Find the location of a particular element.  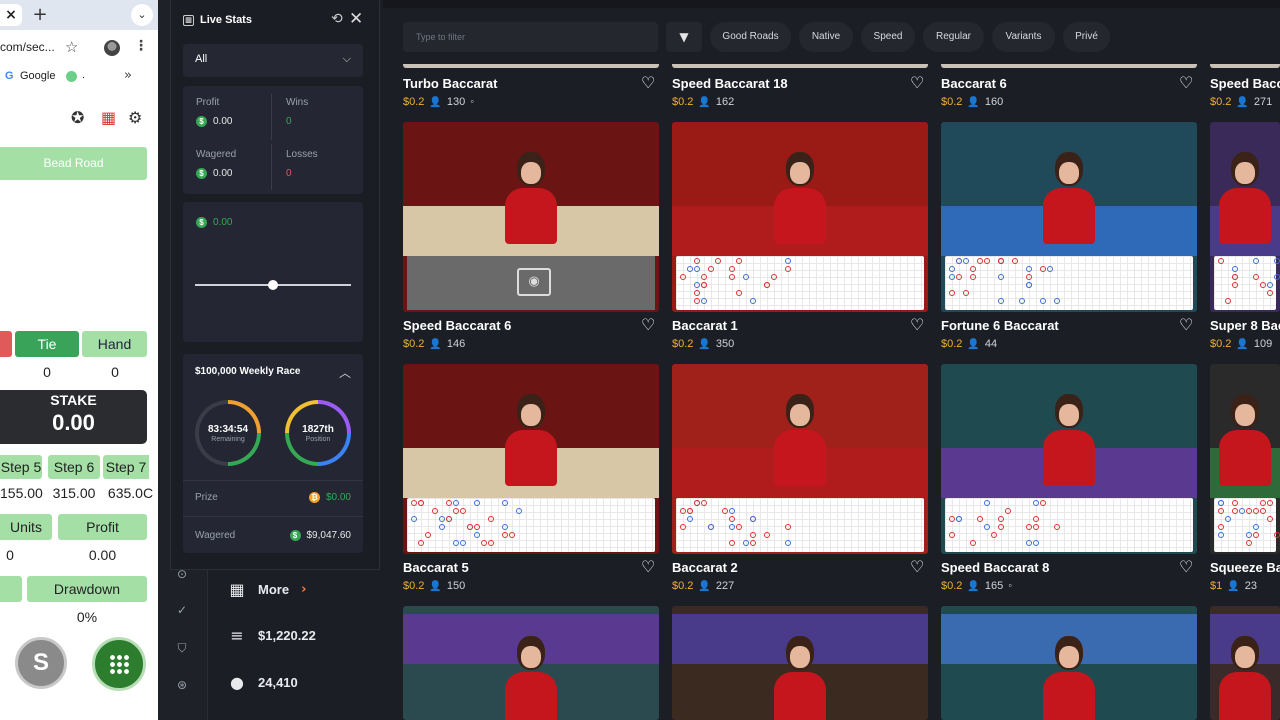

chip-speed: Speed is located at coordinates (888, 37).